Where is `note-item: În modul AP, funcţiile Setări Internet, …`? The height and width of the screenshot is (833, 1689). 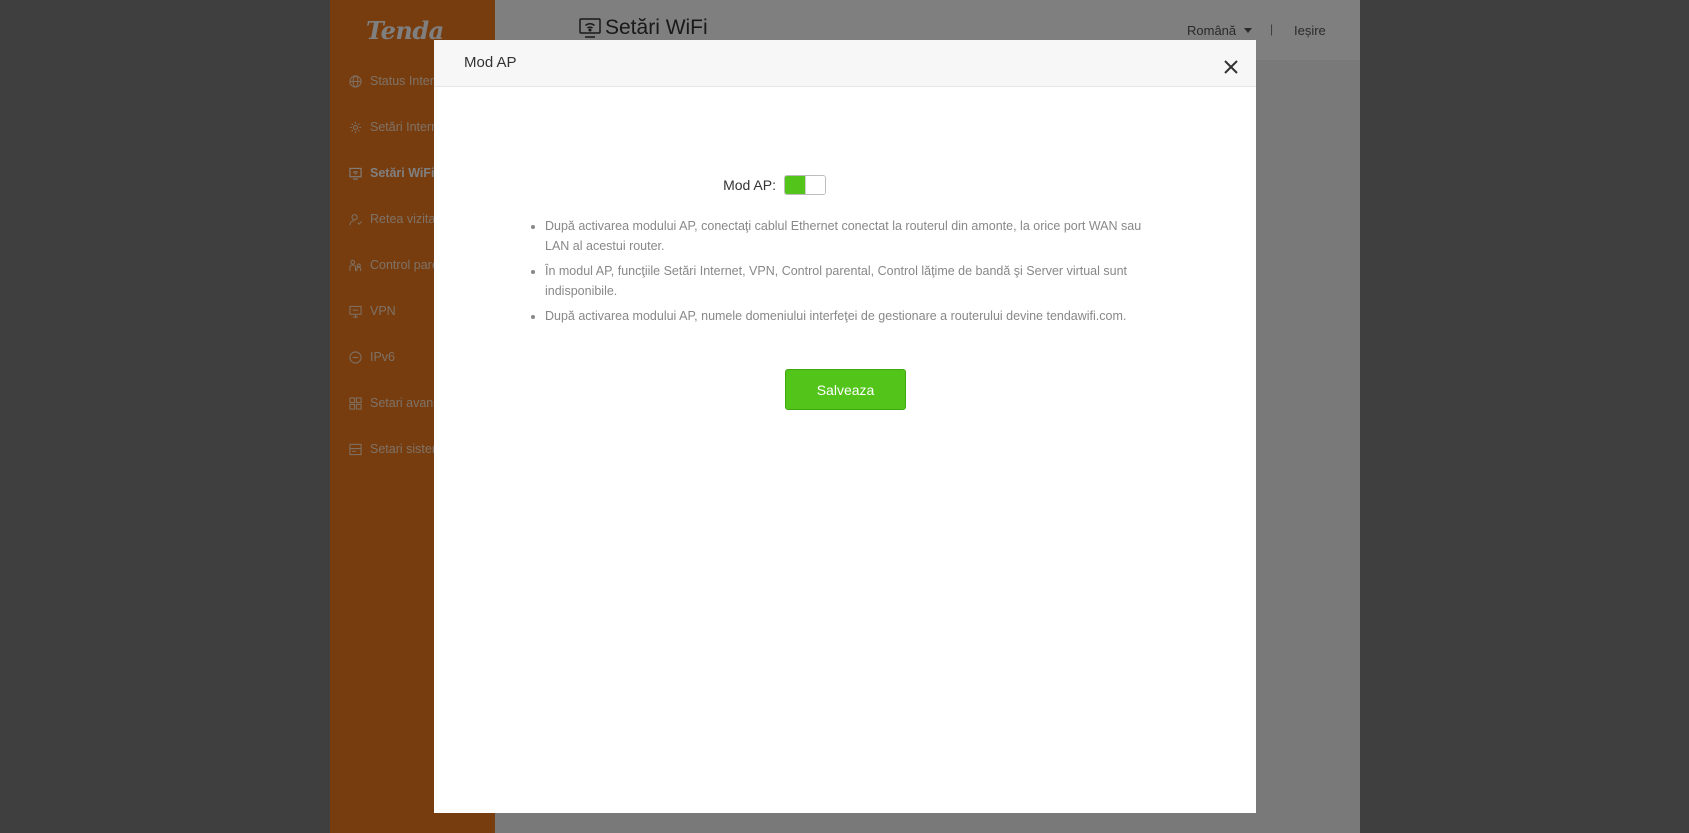 note-item: În modul AP, funcţiile Setări Internet, … is located at coordinates (855, 281).